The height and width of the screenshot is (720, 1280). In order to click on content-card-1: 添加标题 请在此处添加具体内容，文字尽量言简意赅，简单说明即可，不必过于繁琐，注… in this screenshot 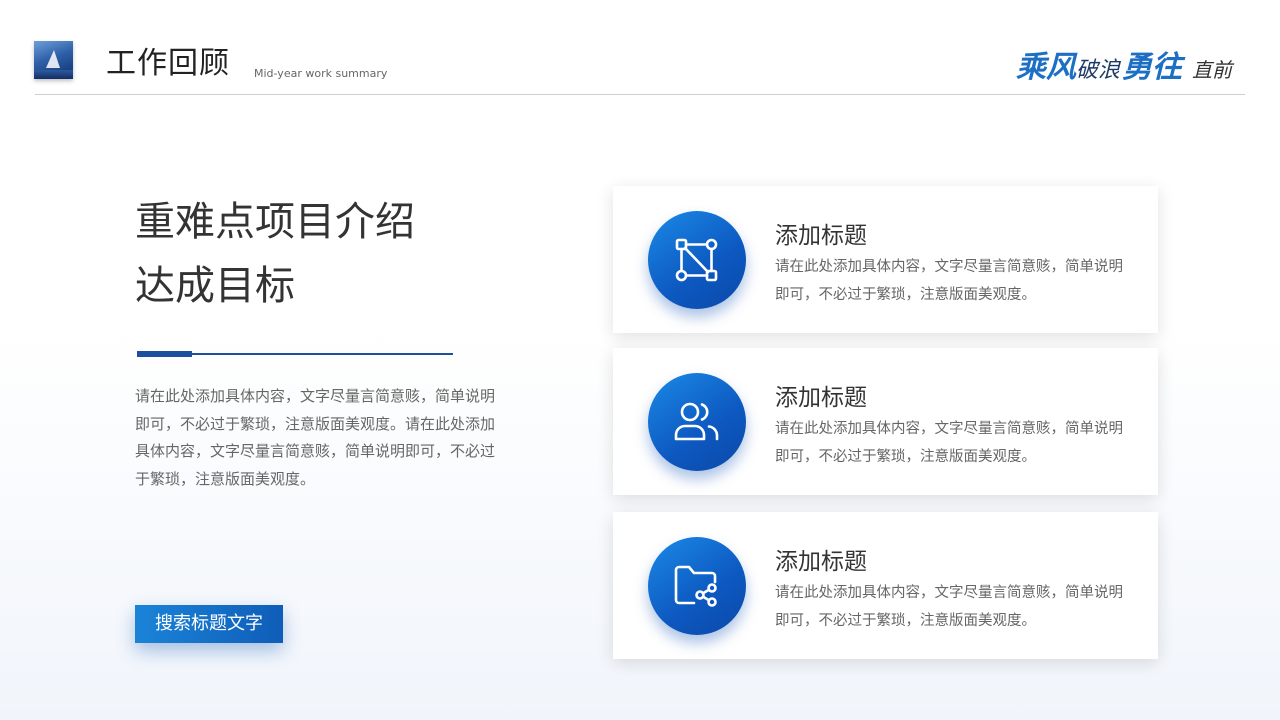, I will do `click(885, 259)`.